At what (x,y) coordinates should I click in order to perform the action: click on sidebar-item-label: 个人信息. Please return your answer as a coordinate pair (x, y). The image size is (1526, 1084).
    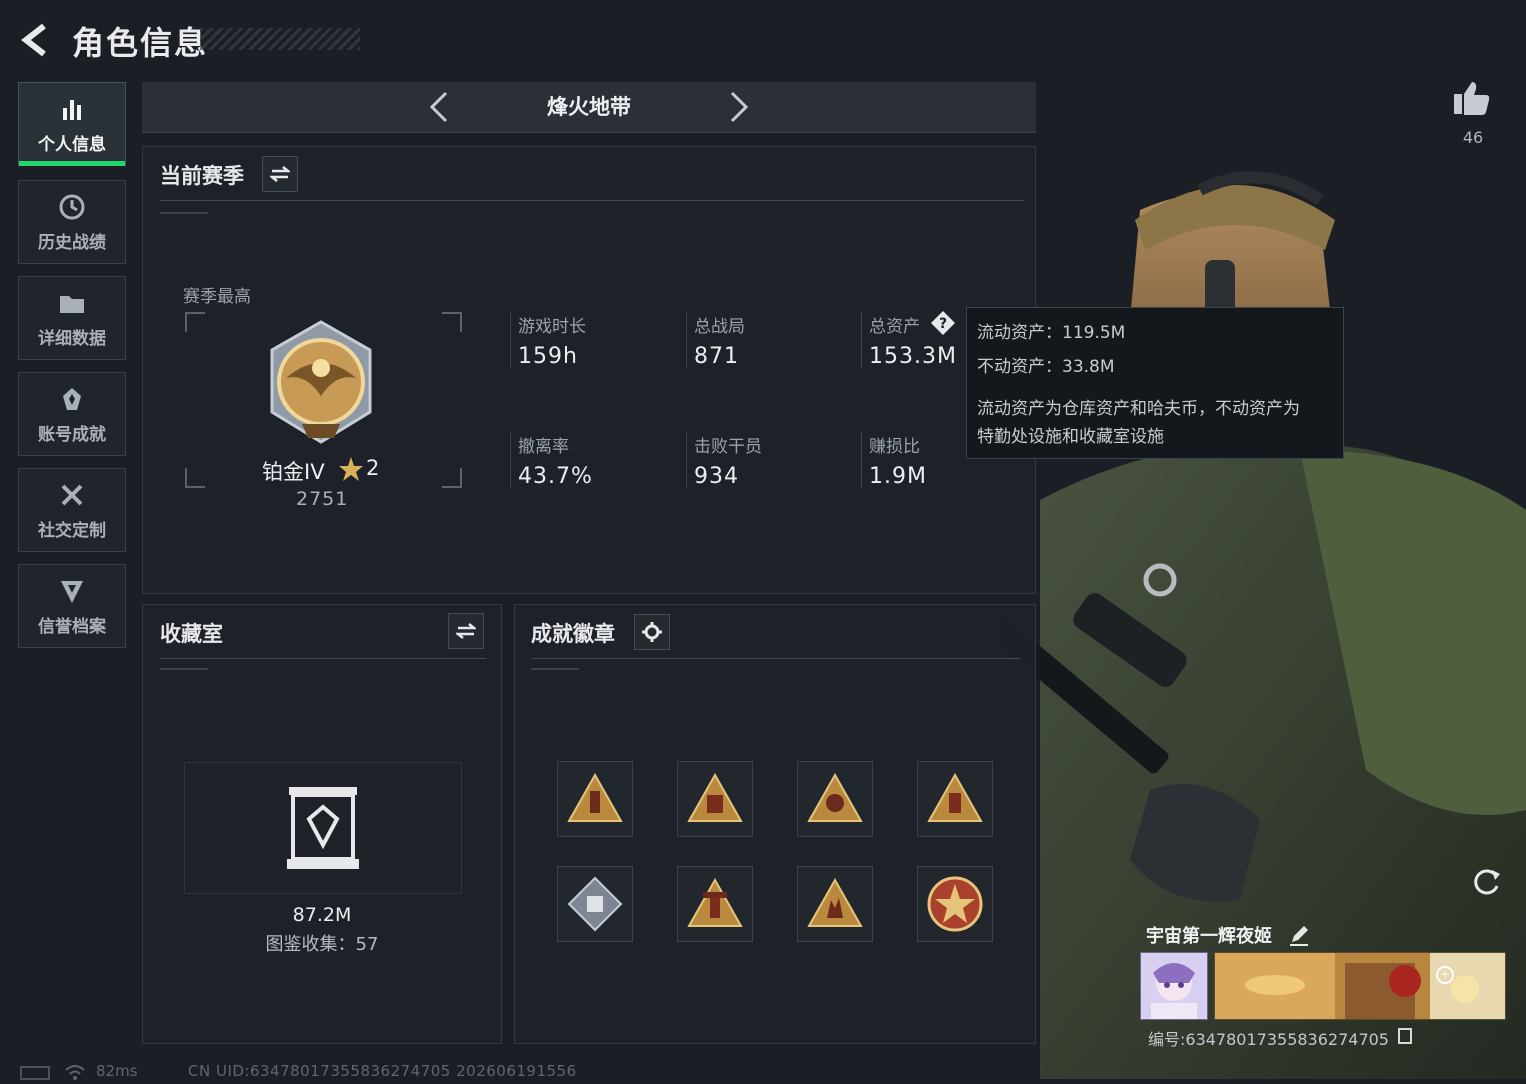
    Looking at the image, I should click on (72, 144).